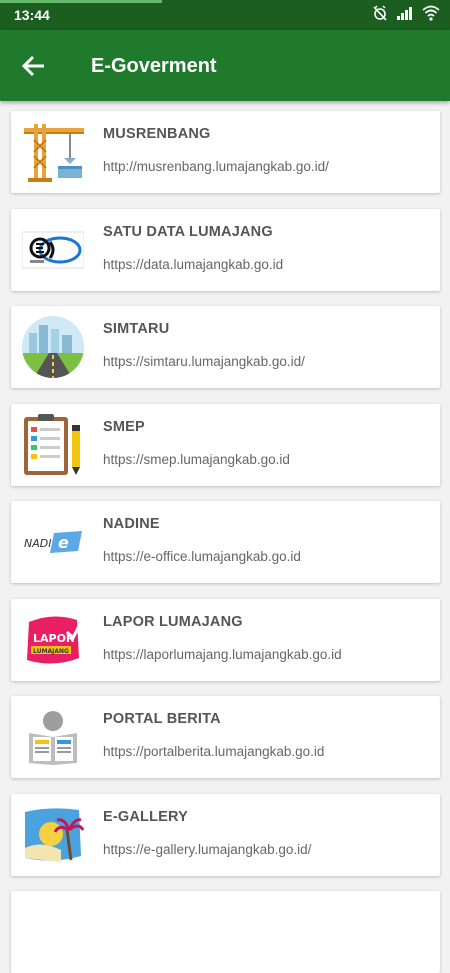 This screenshot has width=450, height=973. I want to click on item-title: SATU DATA LUMAJANG, so click(188, 232).